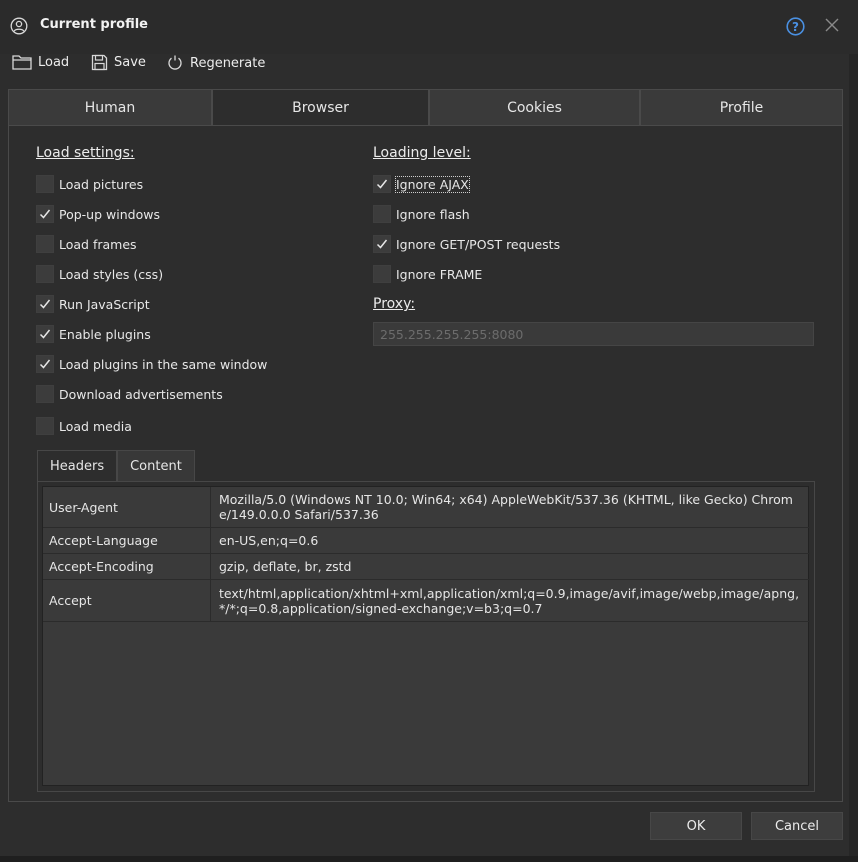  I want to click on load-settings-heading: Load settings:, so click(85, 153).